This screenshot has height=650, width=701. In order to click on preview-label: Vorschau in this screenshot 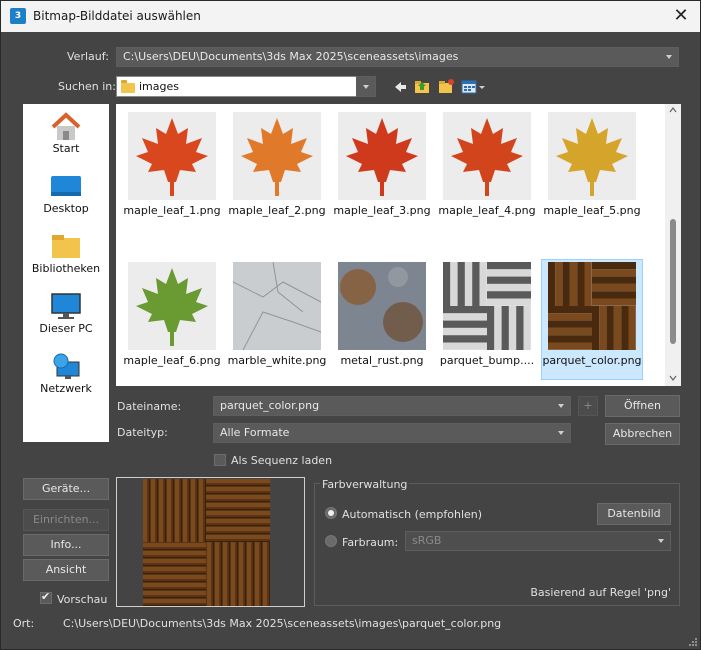, I will do `click(82, 599)`.